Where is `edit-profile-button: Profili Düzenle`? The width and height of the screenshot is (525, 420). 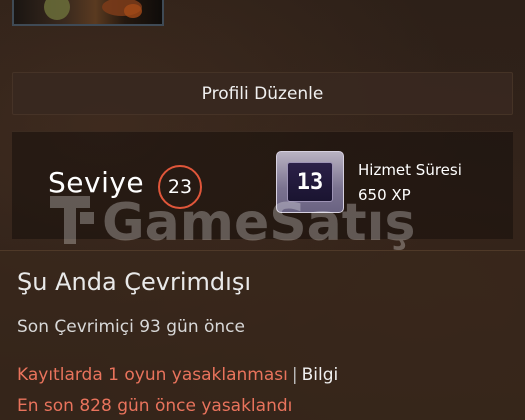
edit-profile-button: Profili Düzenle is located at coordinates (262, 93).